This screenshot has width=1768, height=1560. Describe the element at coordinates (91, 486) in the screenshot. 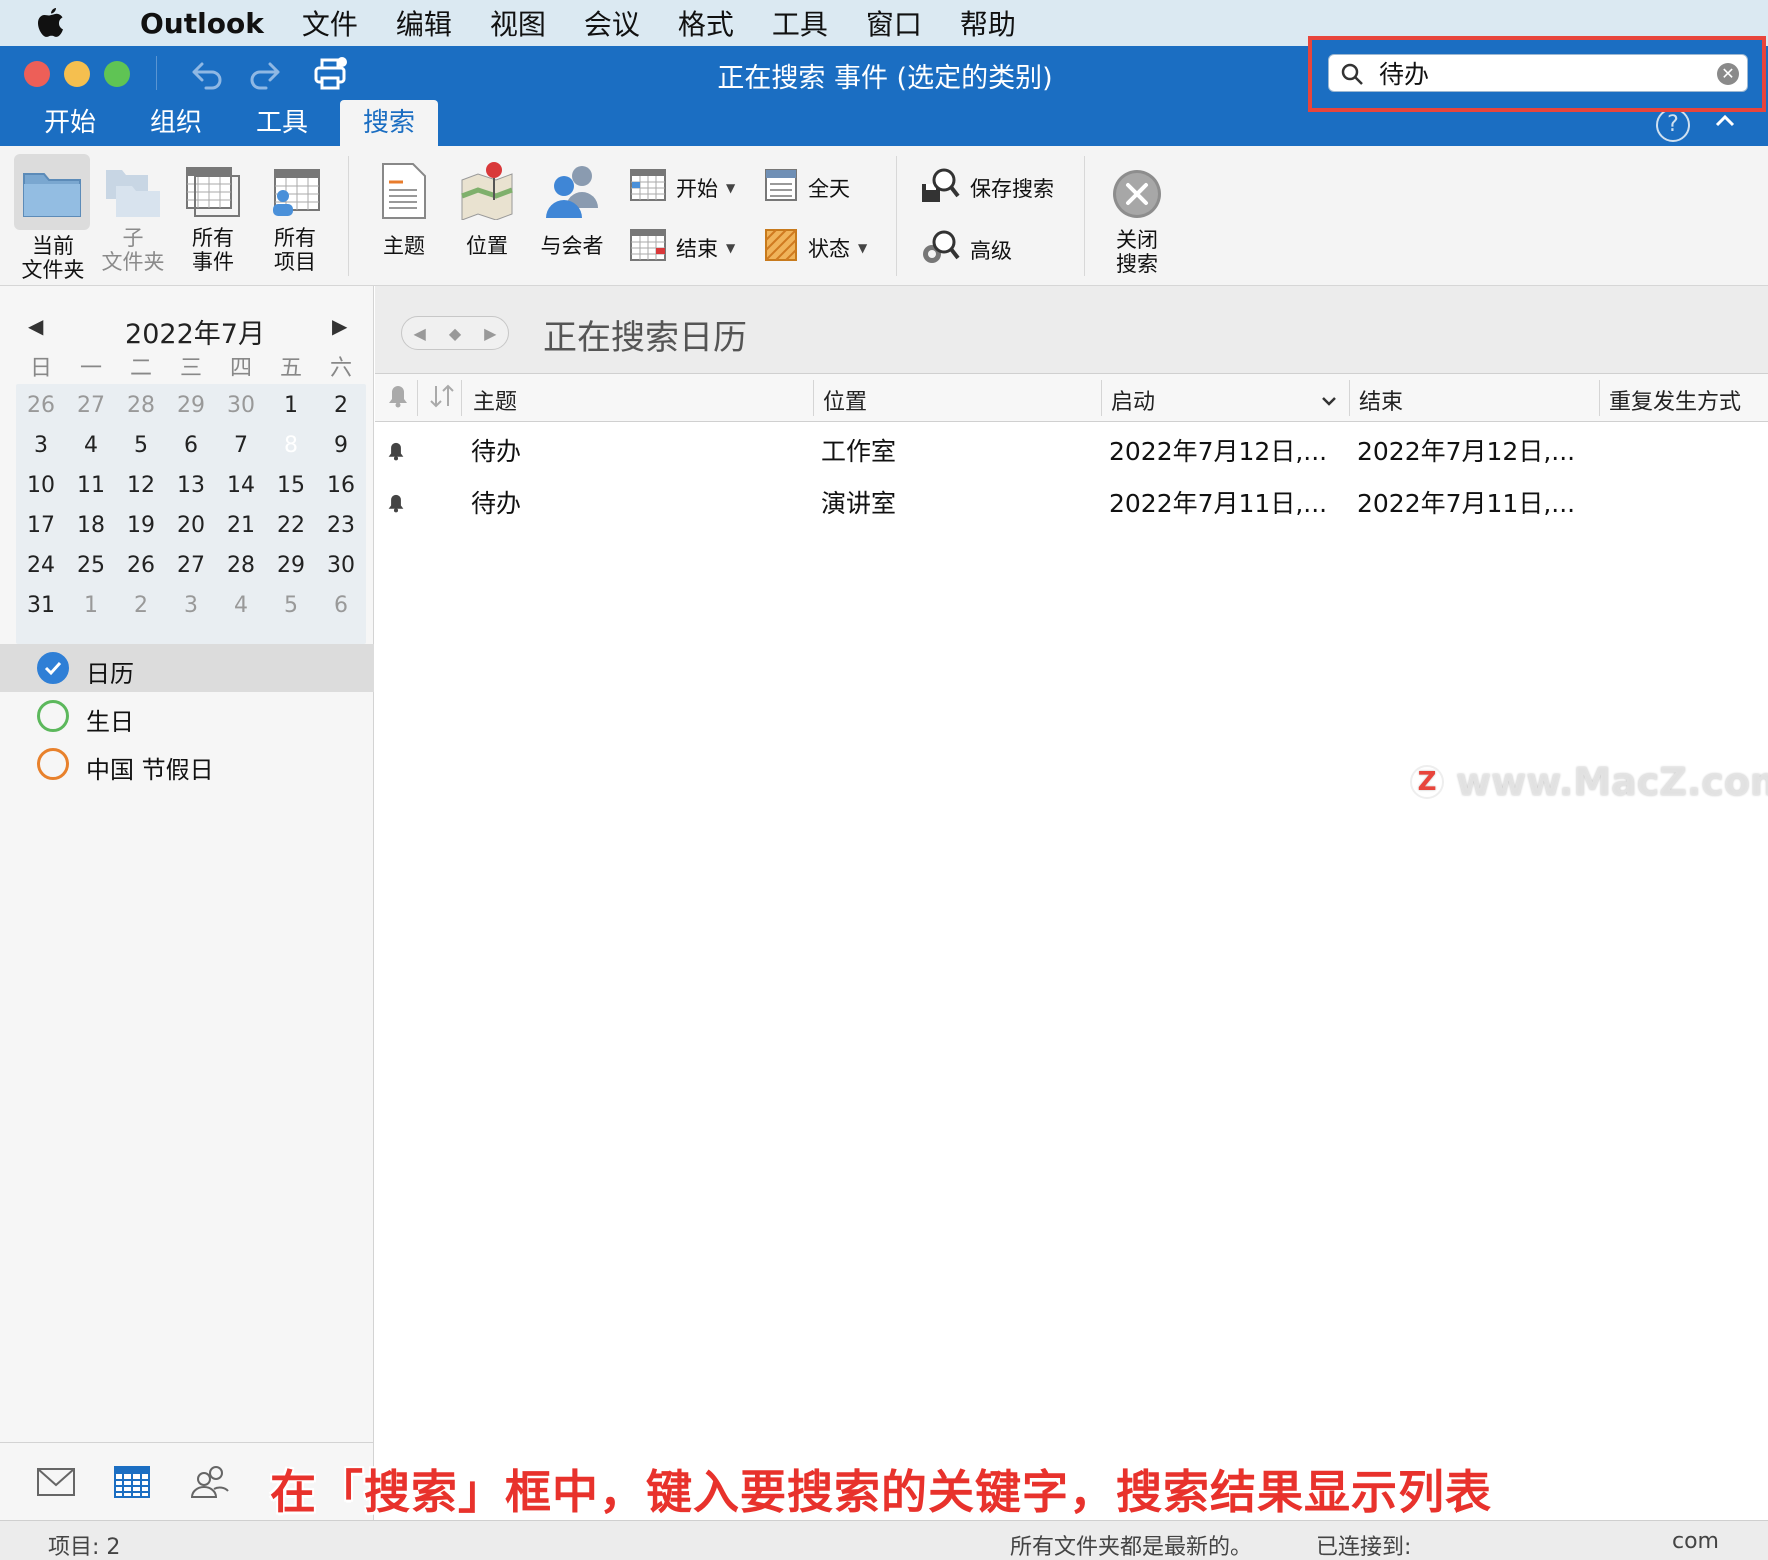

I see `calendar-day: 11` at that location.